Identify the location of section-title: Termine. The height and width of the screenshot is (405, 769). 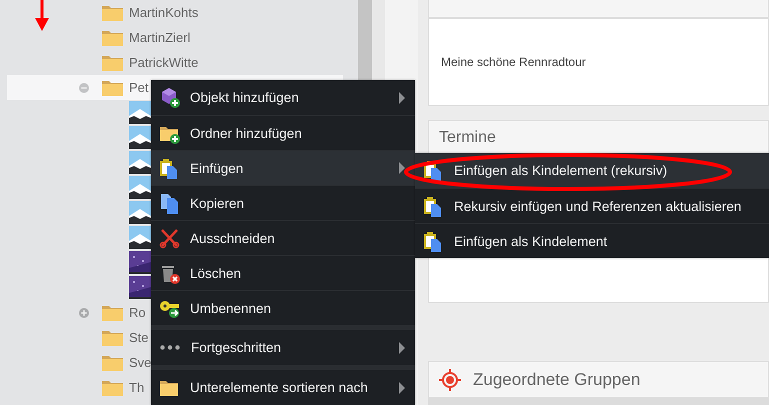
(467, 138).